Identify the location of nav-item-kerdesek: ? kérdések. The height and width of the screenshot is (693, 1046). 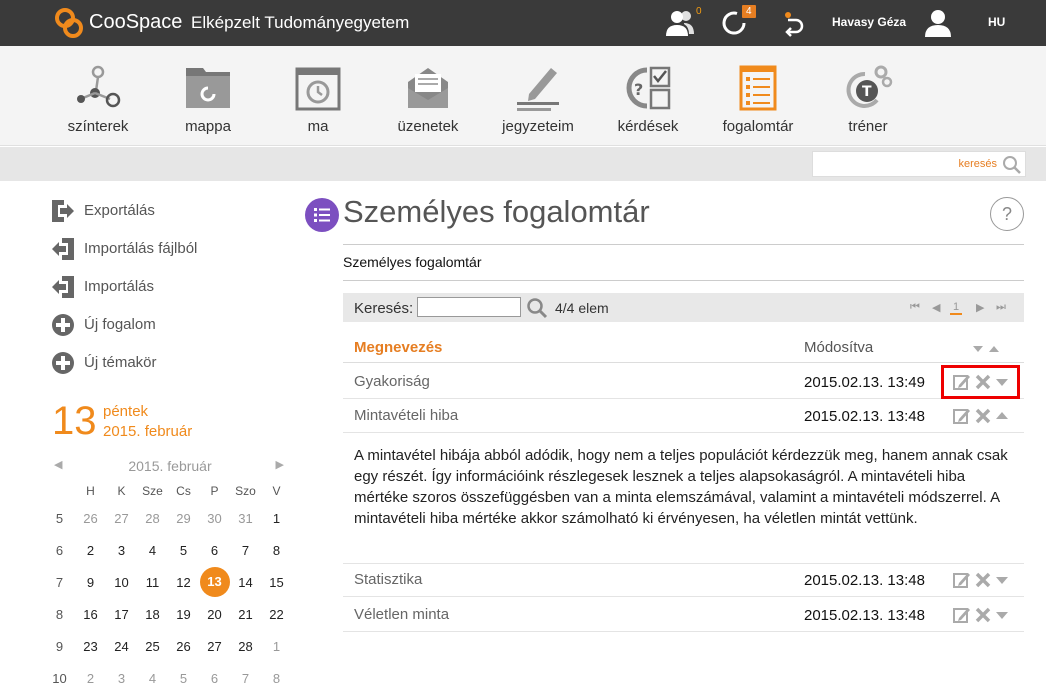
(648, 96).